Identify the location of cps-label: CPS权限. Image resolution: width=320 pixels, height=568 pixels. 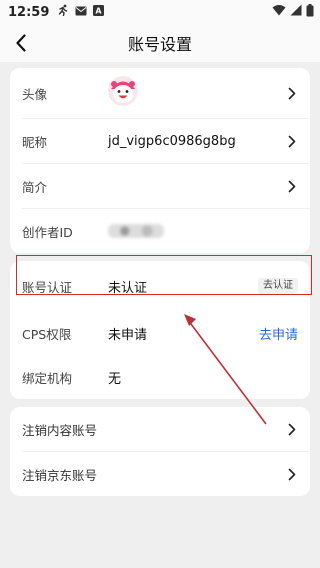
(47, 334).